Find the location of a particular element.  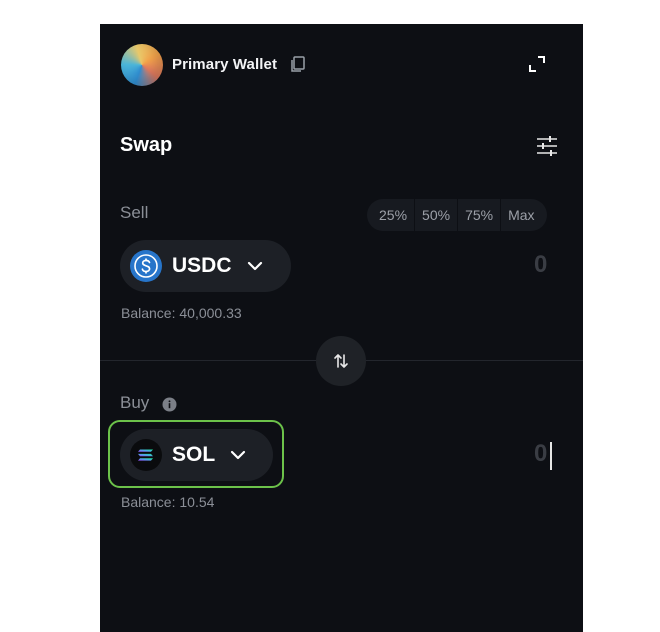

swap-title: Swap is located at coordinates (146, 145).